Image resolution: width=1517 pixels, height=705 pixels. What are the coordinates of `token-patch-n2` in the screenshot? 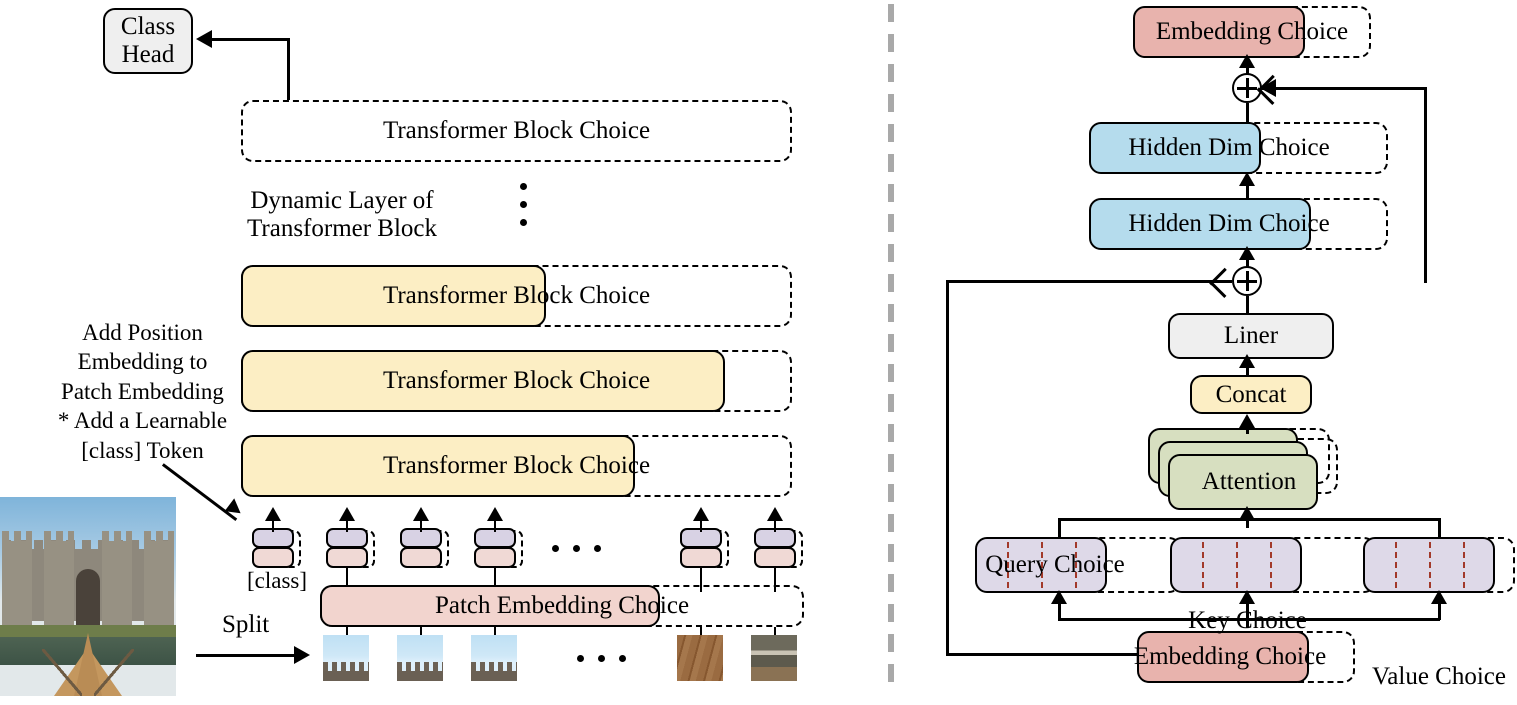 It's located at (778, 548).